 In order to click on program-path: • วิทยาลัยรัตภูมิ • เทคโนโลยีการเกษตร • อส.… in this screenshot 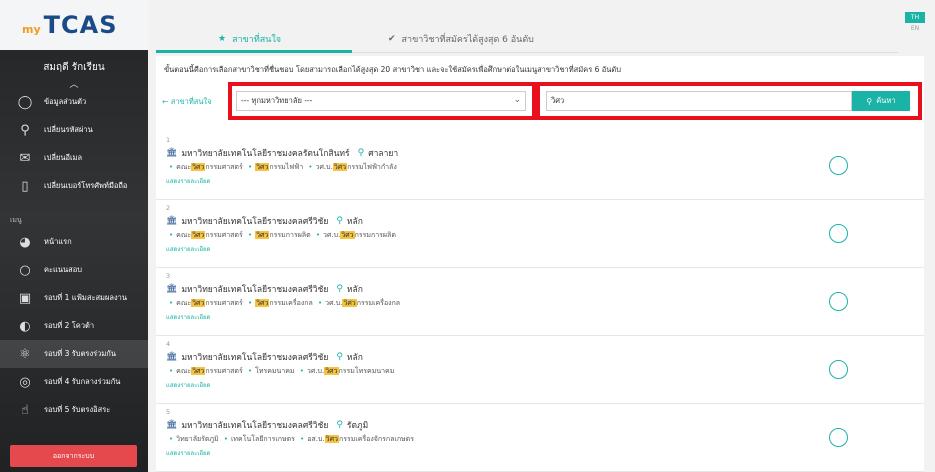, I will do `click(291, 439)`.